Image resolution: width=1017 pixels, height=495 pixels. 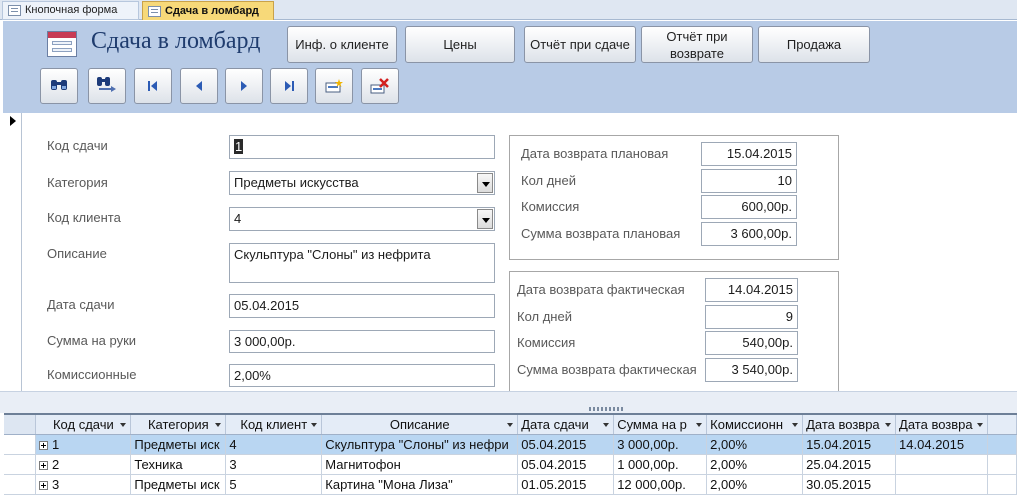 What do you see at coordinates (697, 44) in the screenshot?
I see `return-report-button: Отчёт при возврате` at bounding box center [697, 44].